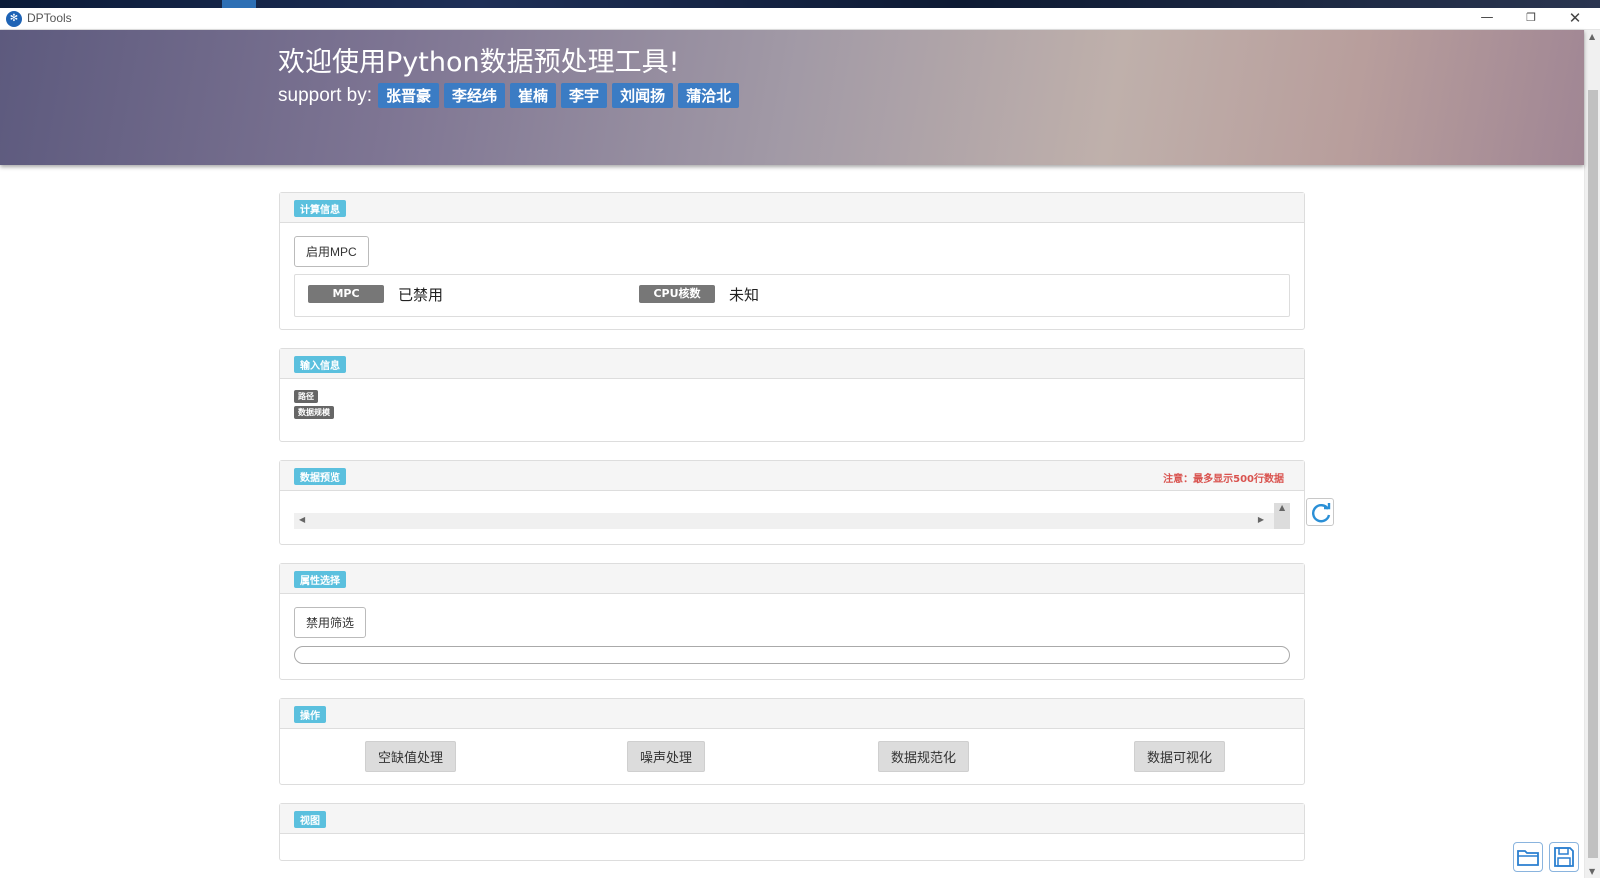  What do you see at coordinates (1223, 479) in the screenshot?
I see `row-limit-note: 注意：最多显示500行数据` at bounding box center [1223, 479].